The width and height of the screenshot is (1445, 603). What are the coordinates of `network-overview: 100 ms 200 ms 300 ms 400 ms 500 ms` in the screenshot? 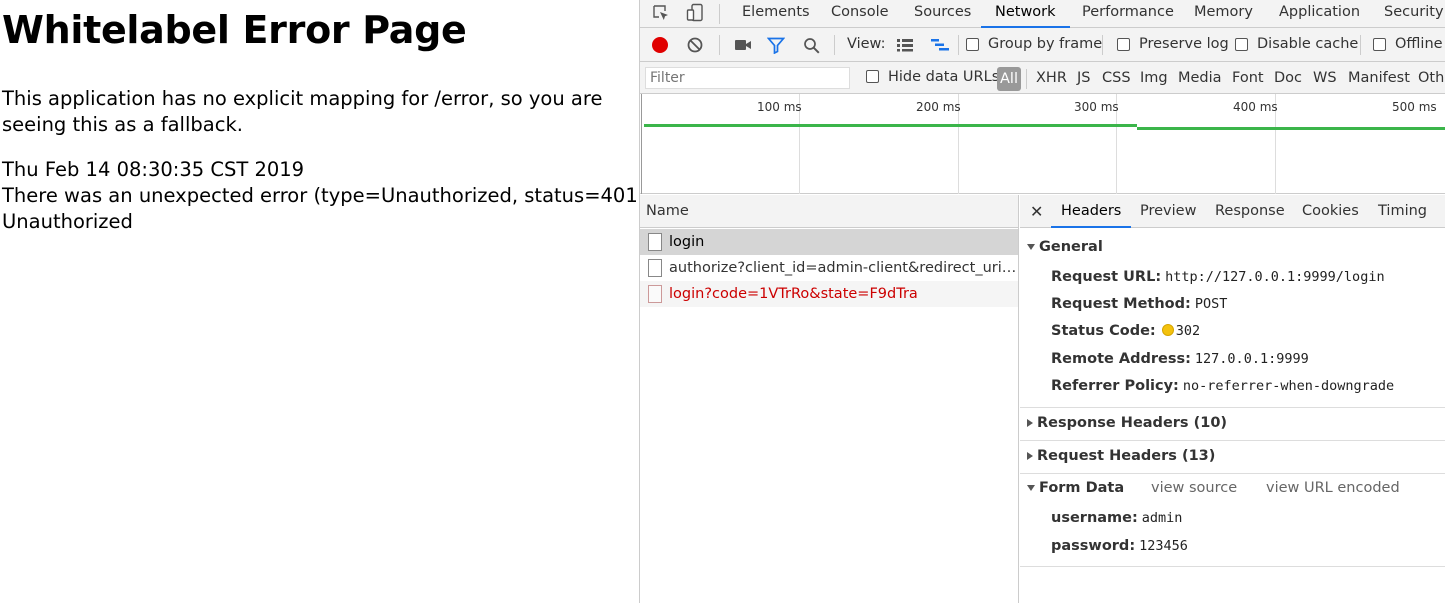 It's located at (1042, 144).